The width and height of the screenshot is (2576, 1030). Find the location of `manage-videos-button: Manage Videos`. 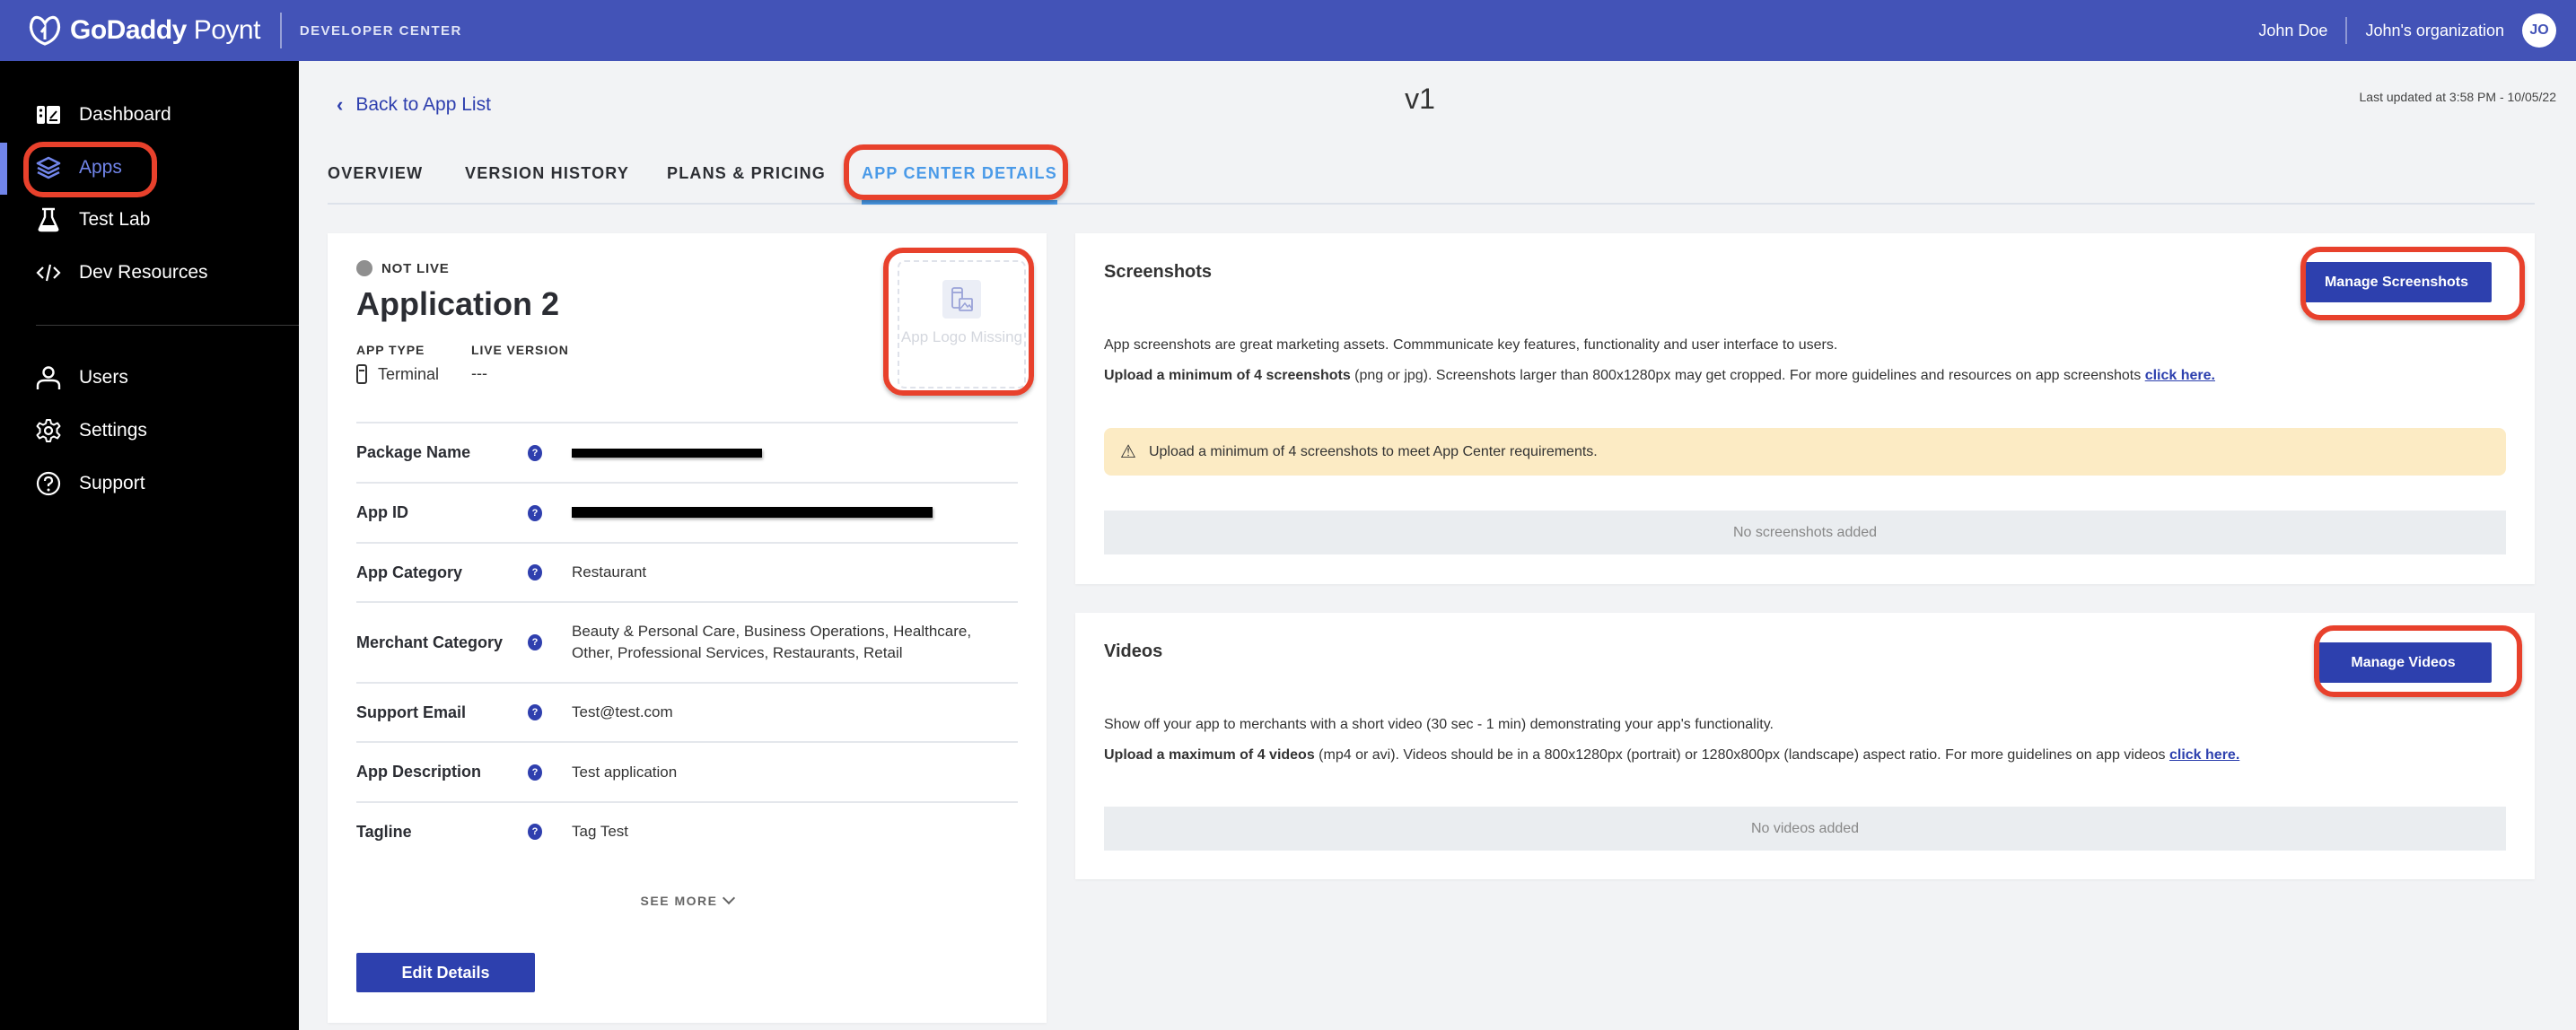

manage-videos-button: Manage Videos is located at coordinates (2403, 663).